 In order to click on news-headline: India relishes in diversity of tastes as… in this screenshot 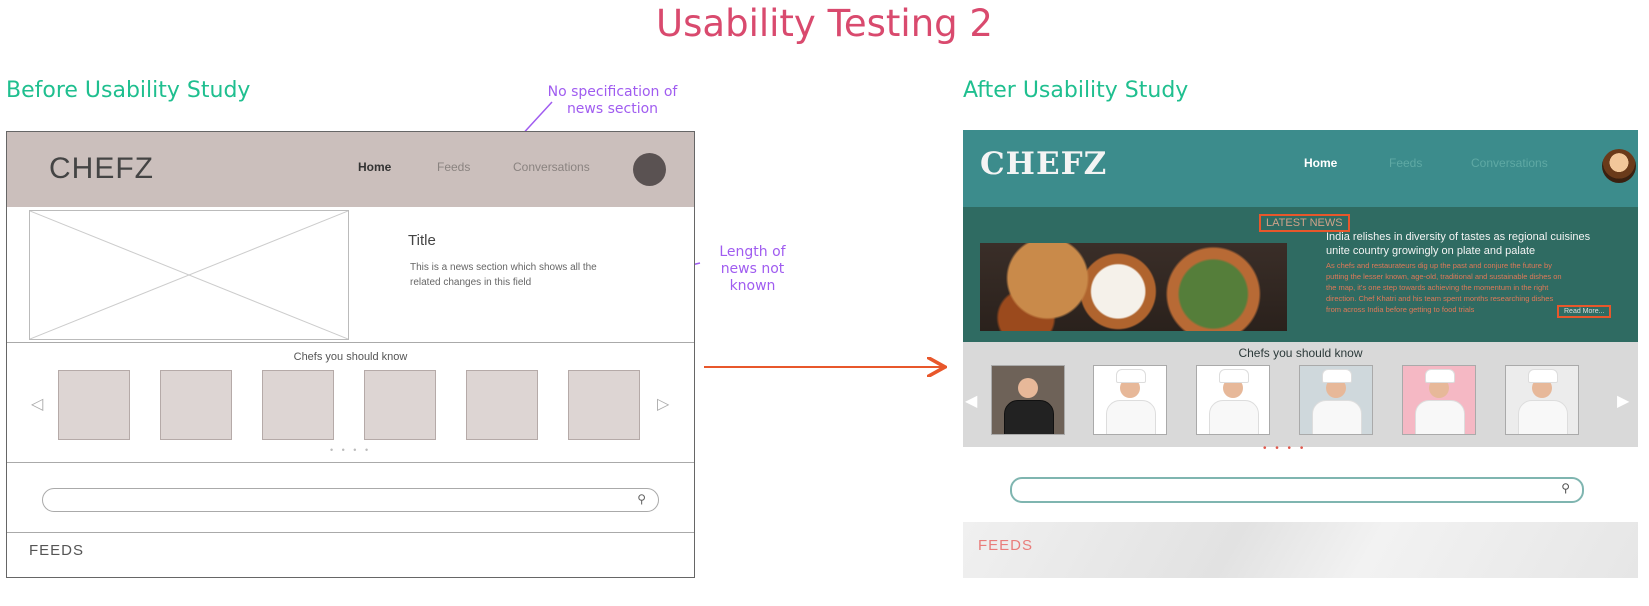, I will do `click(1458, 244)`.